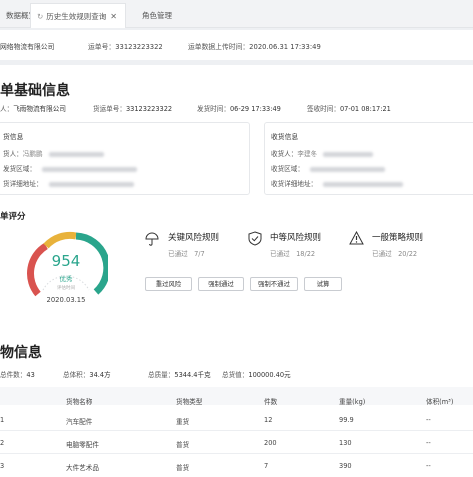  I want to click on score-label: 优秀, so click(66, 279).